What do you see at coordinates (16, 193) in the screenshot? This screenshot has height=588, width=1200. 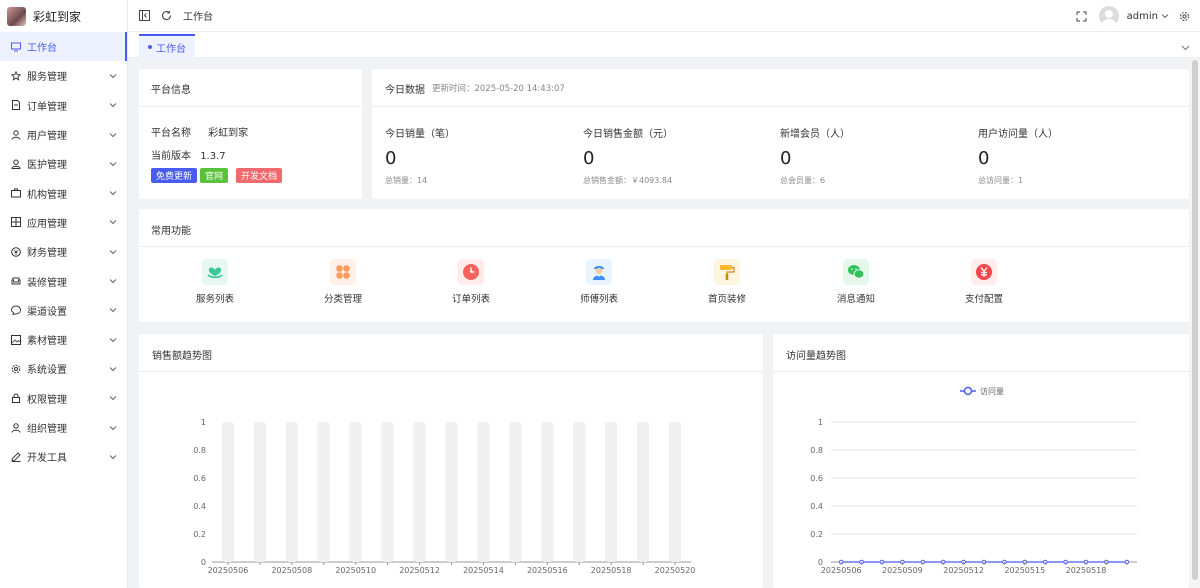 I see `briefcase-icon` at bounding box center [16, 193].